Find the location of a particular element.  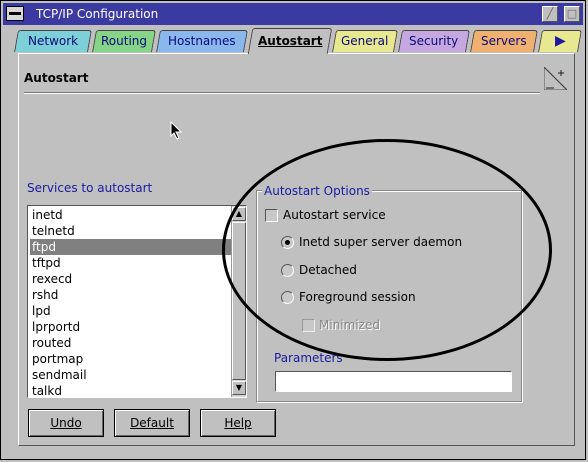

list-item: talkd is located at coordinates (131, 391).